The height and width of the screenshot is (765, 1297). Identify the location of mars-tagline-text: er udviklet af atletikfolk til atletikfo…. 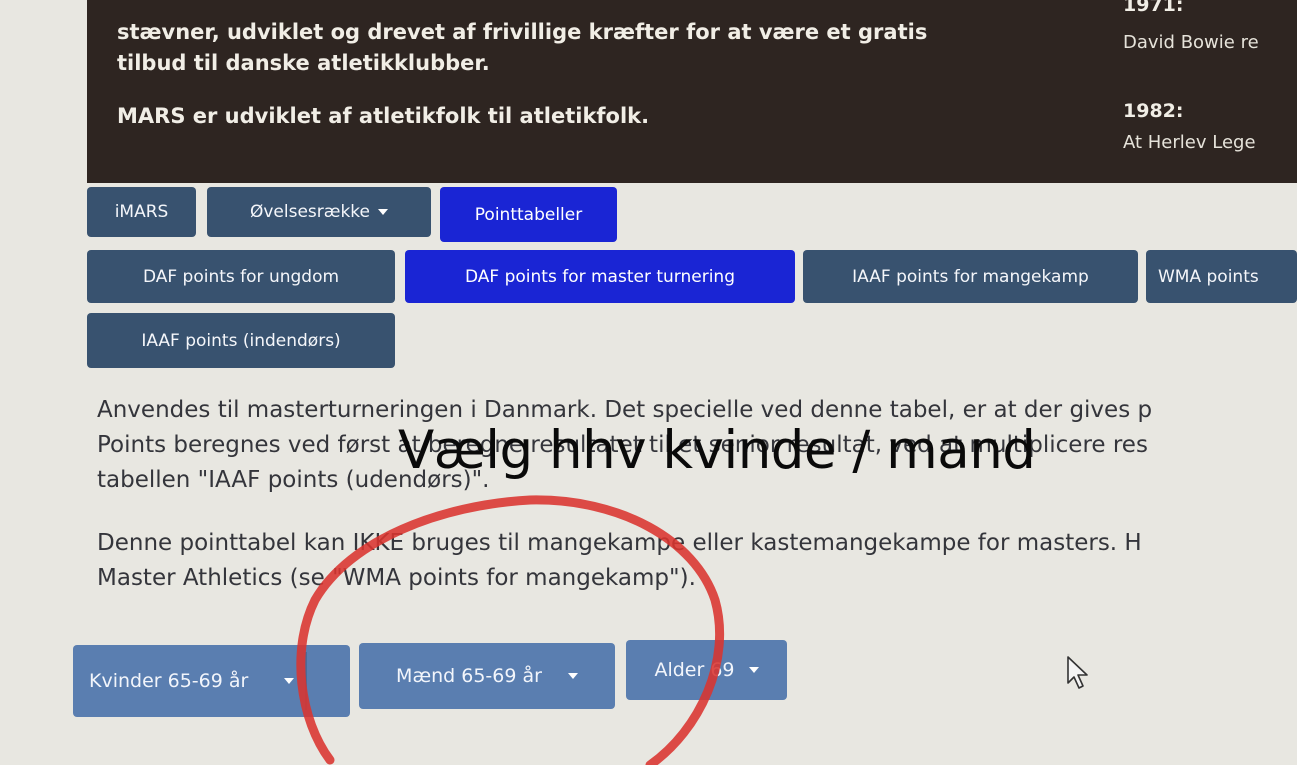
(417, 116).